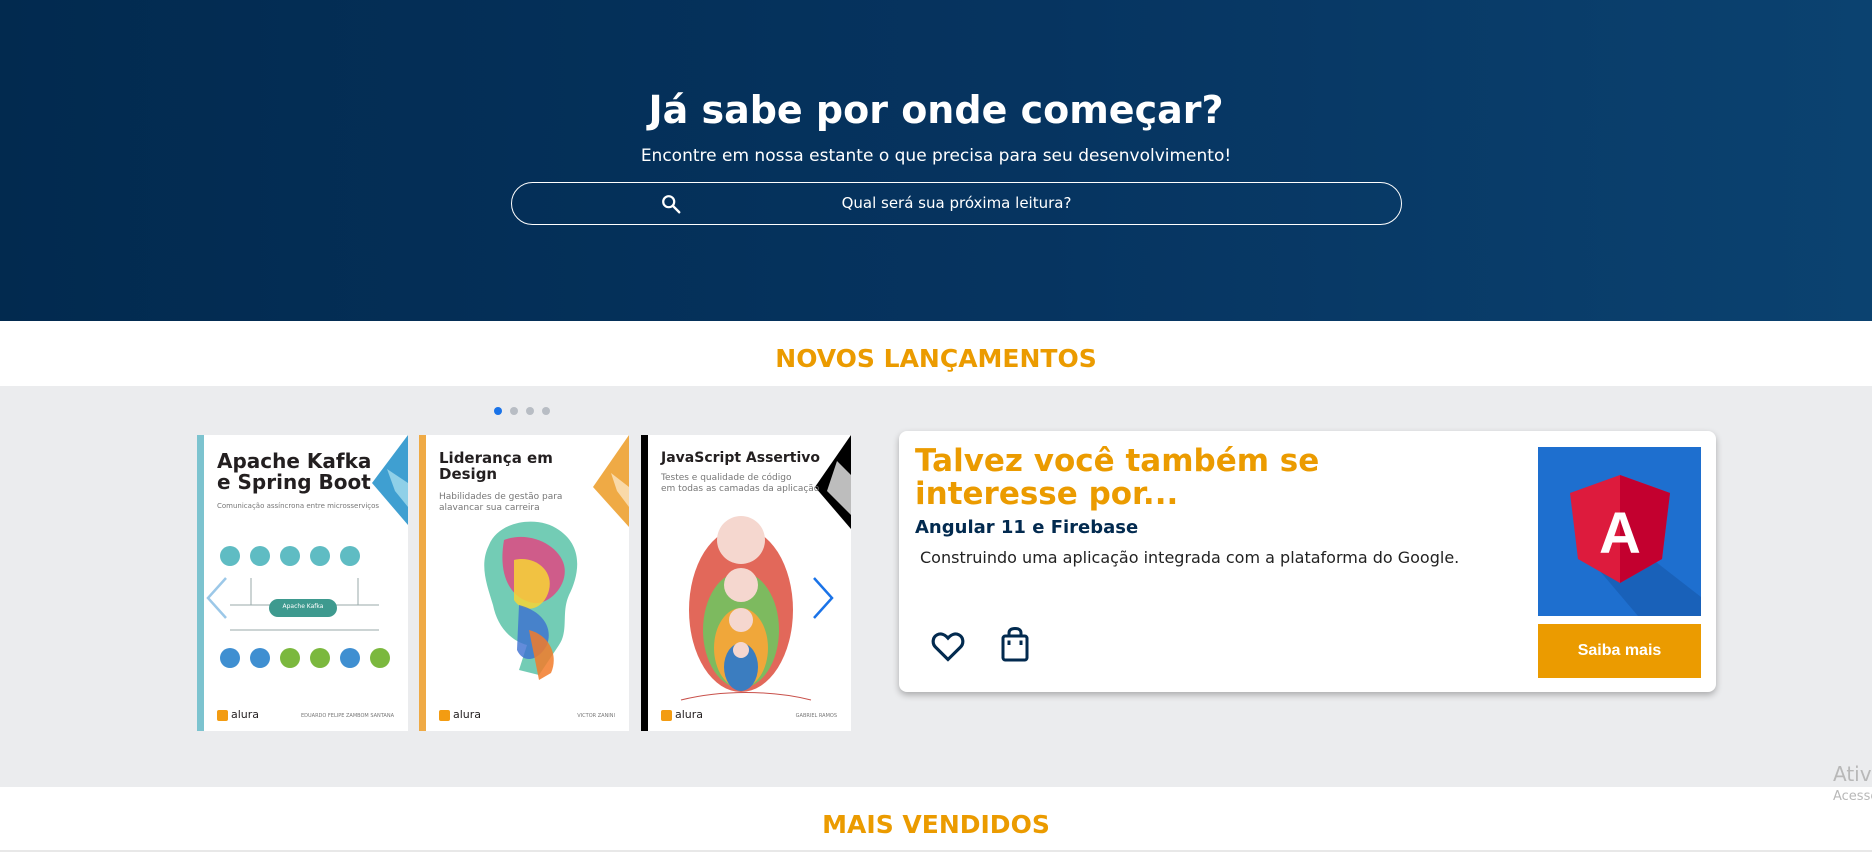 This screenshot has width=1872, height=852. Describe the element at coordinates (347, 716) in the screenshot. I see `book-author: EDUARDO FELIPE ZAMBOM SANTANA` at that location.